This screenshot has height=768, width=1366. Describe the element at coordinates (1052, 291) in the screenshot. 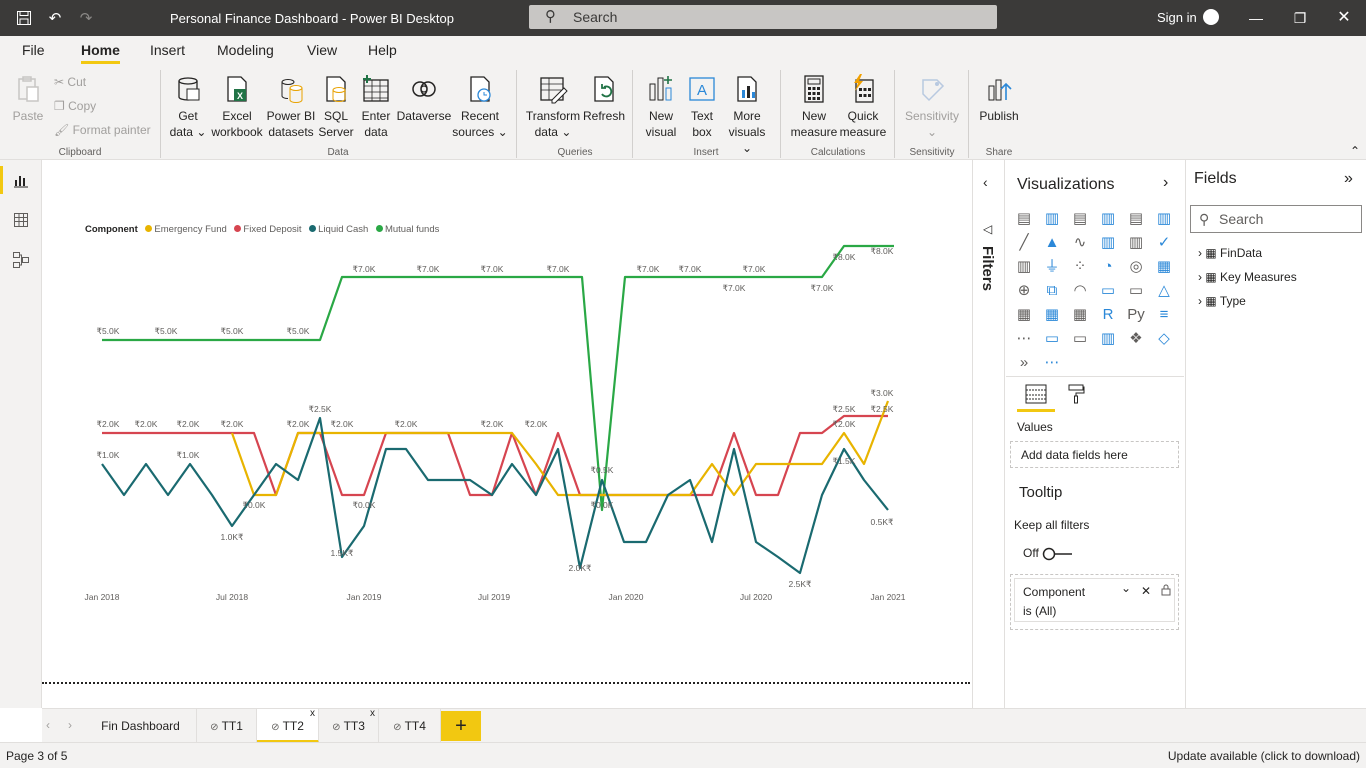

I see `viz-filled-map-icon: ⧉` at that location.